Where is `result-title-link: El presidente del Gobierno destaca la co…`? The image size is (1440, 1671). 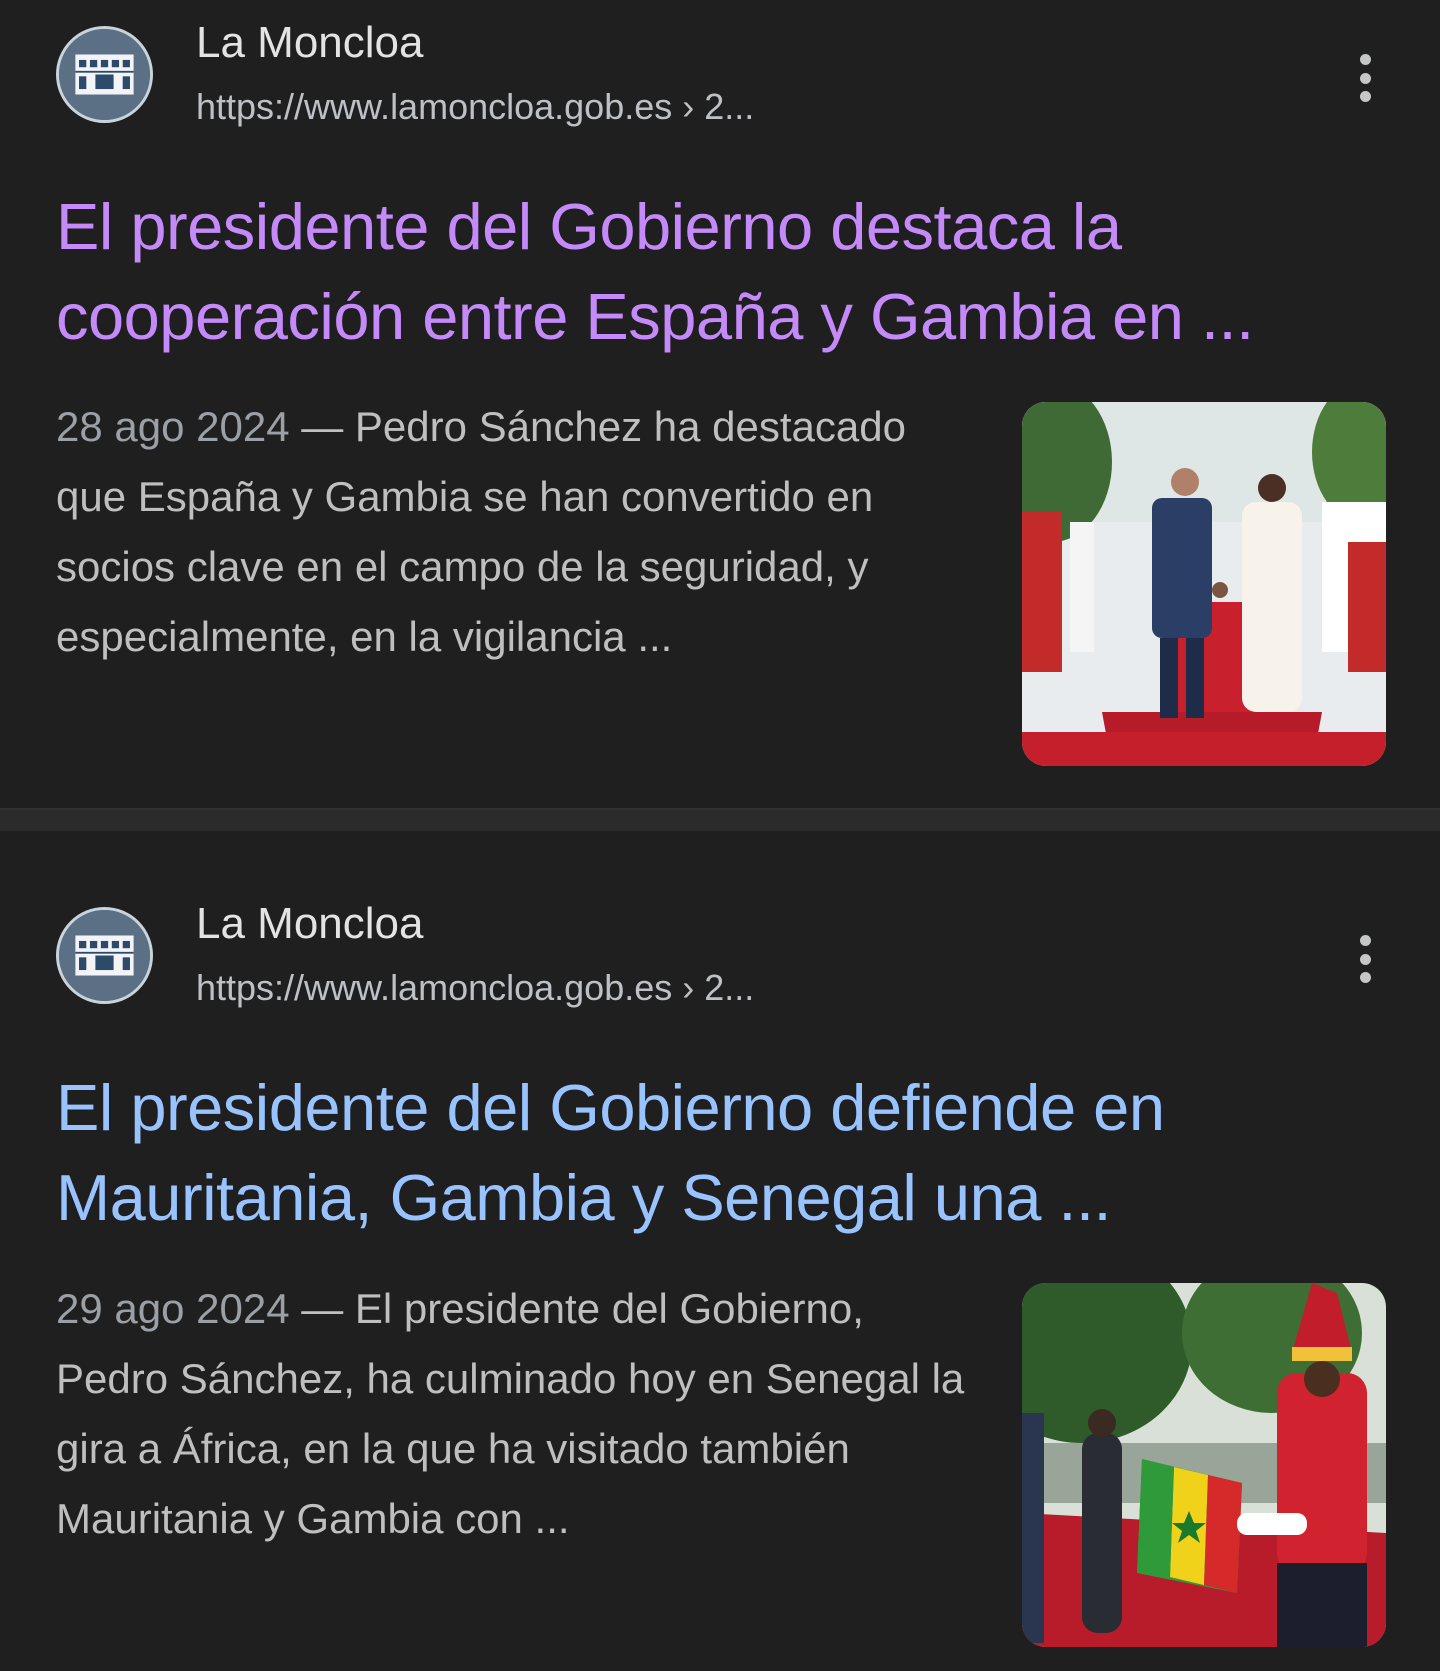
result-title-link: El presidente del Gobierno destaca la co… is located at coordinates (726, 272).